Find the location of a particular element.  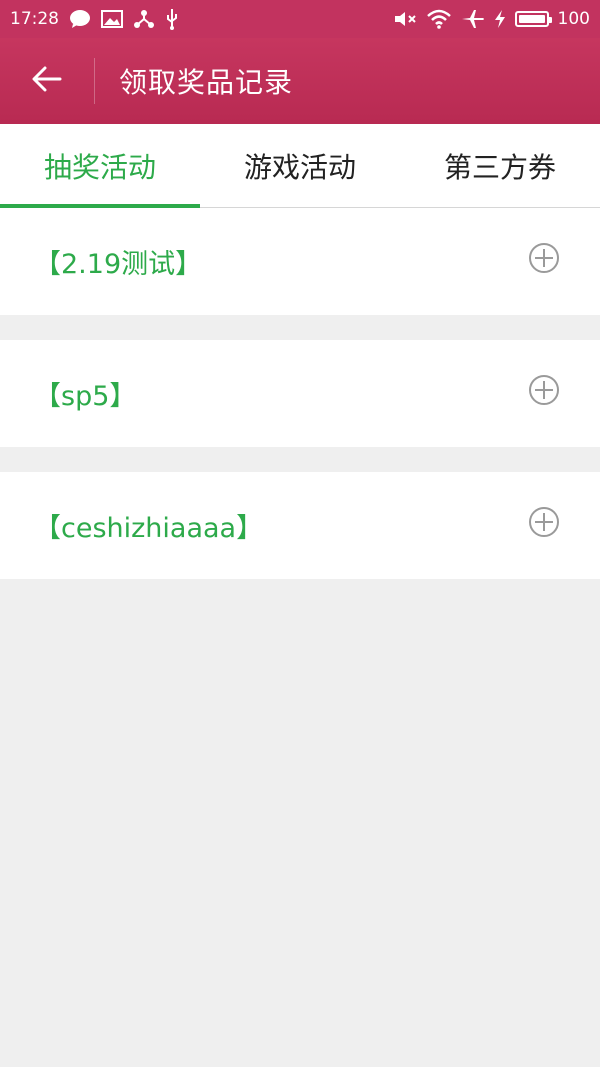

page-title: 领取奖品记录 is located at coordinates (206, 82).